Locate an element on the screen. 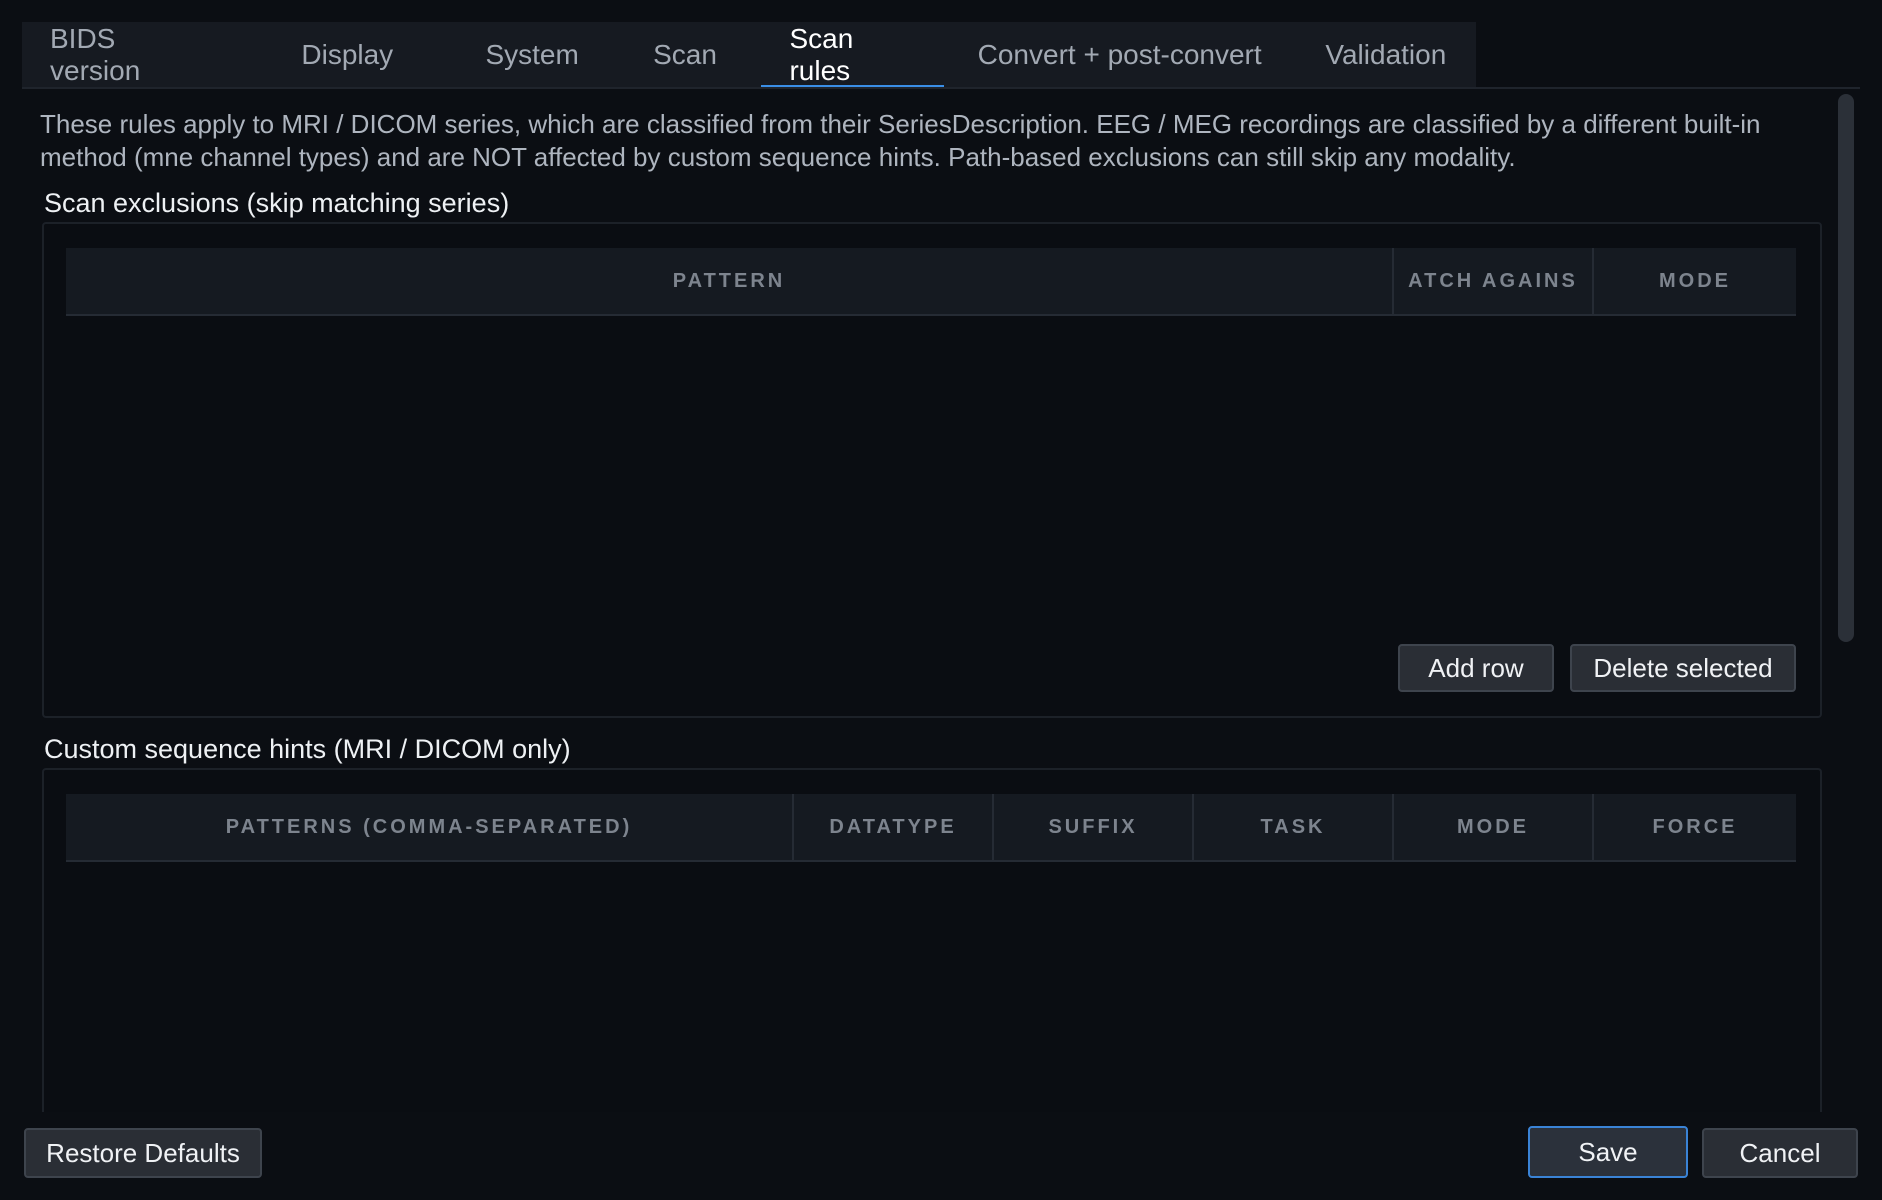 Image resolution: width=1882 pixels, height=1200 pixels. tab-bar-divider is located at coordinates (941, 88).